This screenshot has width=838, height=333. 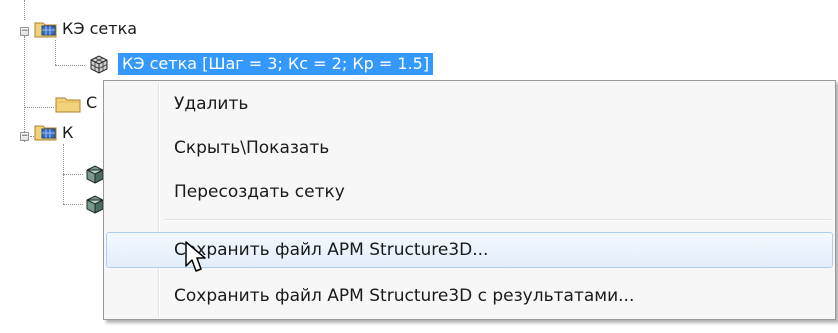 What do you see at coordinates (24, 136) in the screenshot?
I see `tree-expander-k: −` at bounding box center [24, 136].